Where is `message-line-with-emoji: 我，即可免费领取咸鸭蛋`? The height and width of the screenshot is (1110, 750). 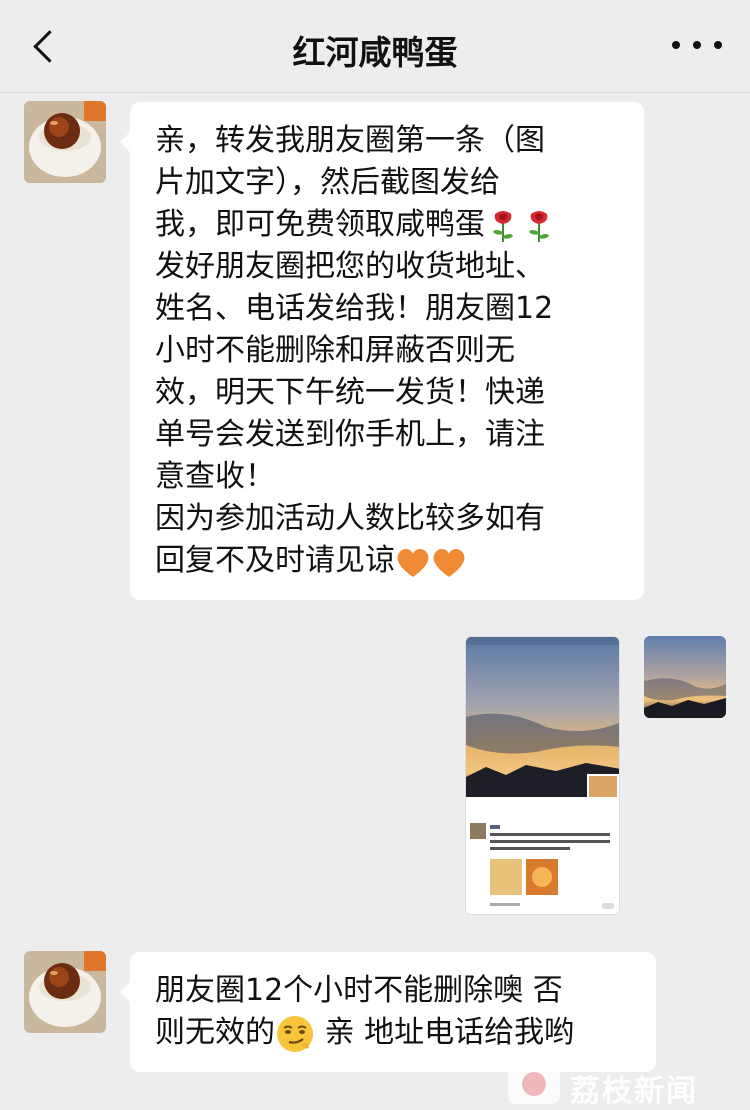
message-line-with-emoji: 我，即可免费领取咸鸭蛋 is located at coordinates (387, 225).